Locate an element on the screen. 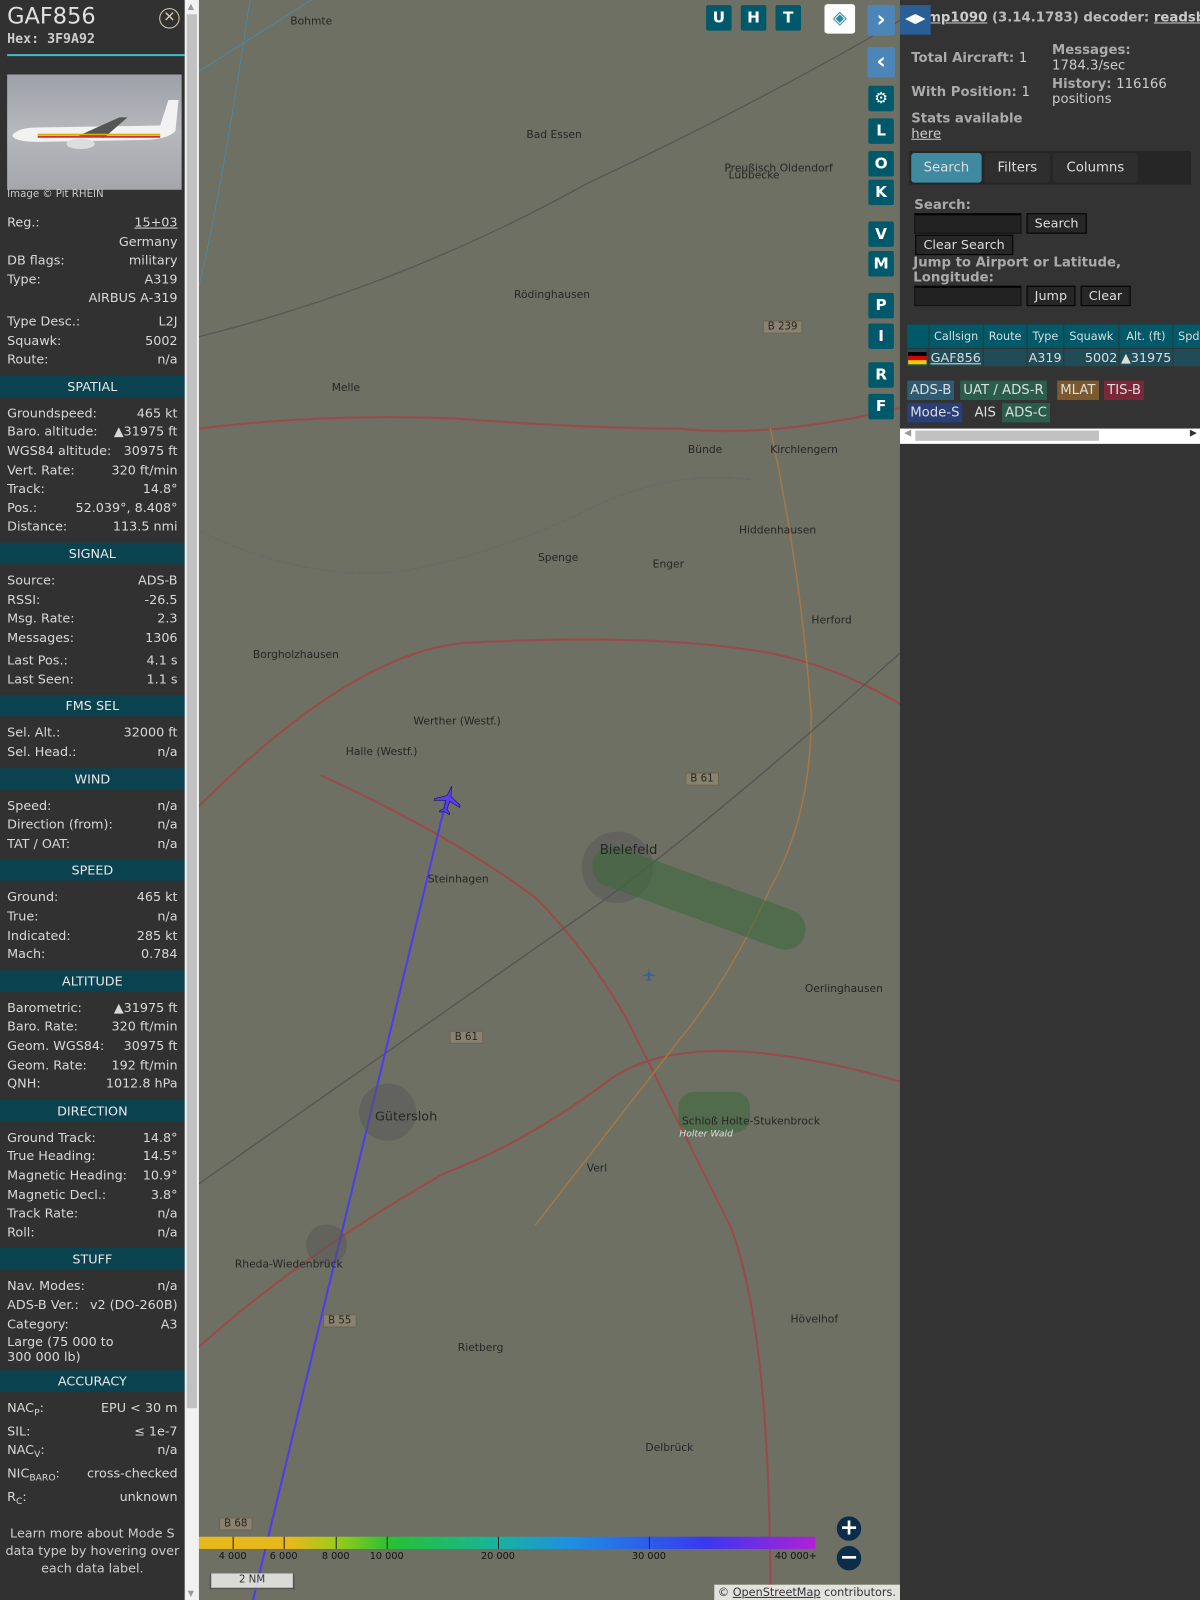  source-badge-adsc: ADS-C is located at coordinates (1026, 413).